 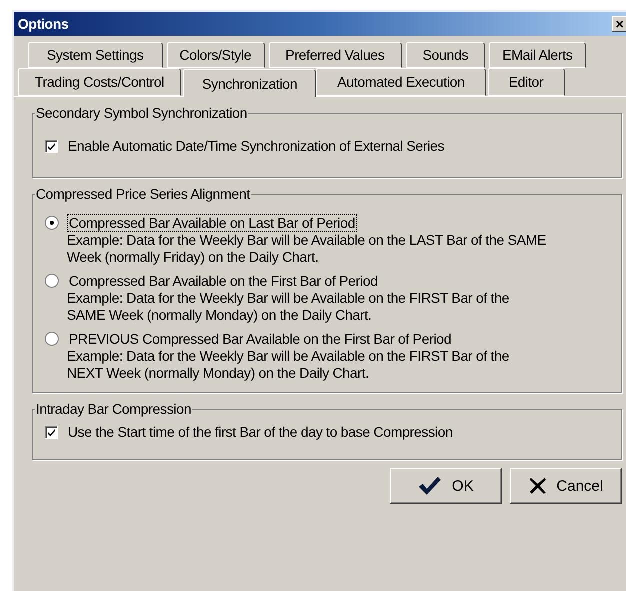 I want to click on tab: System Settings, so click(x=95, y=55).